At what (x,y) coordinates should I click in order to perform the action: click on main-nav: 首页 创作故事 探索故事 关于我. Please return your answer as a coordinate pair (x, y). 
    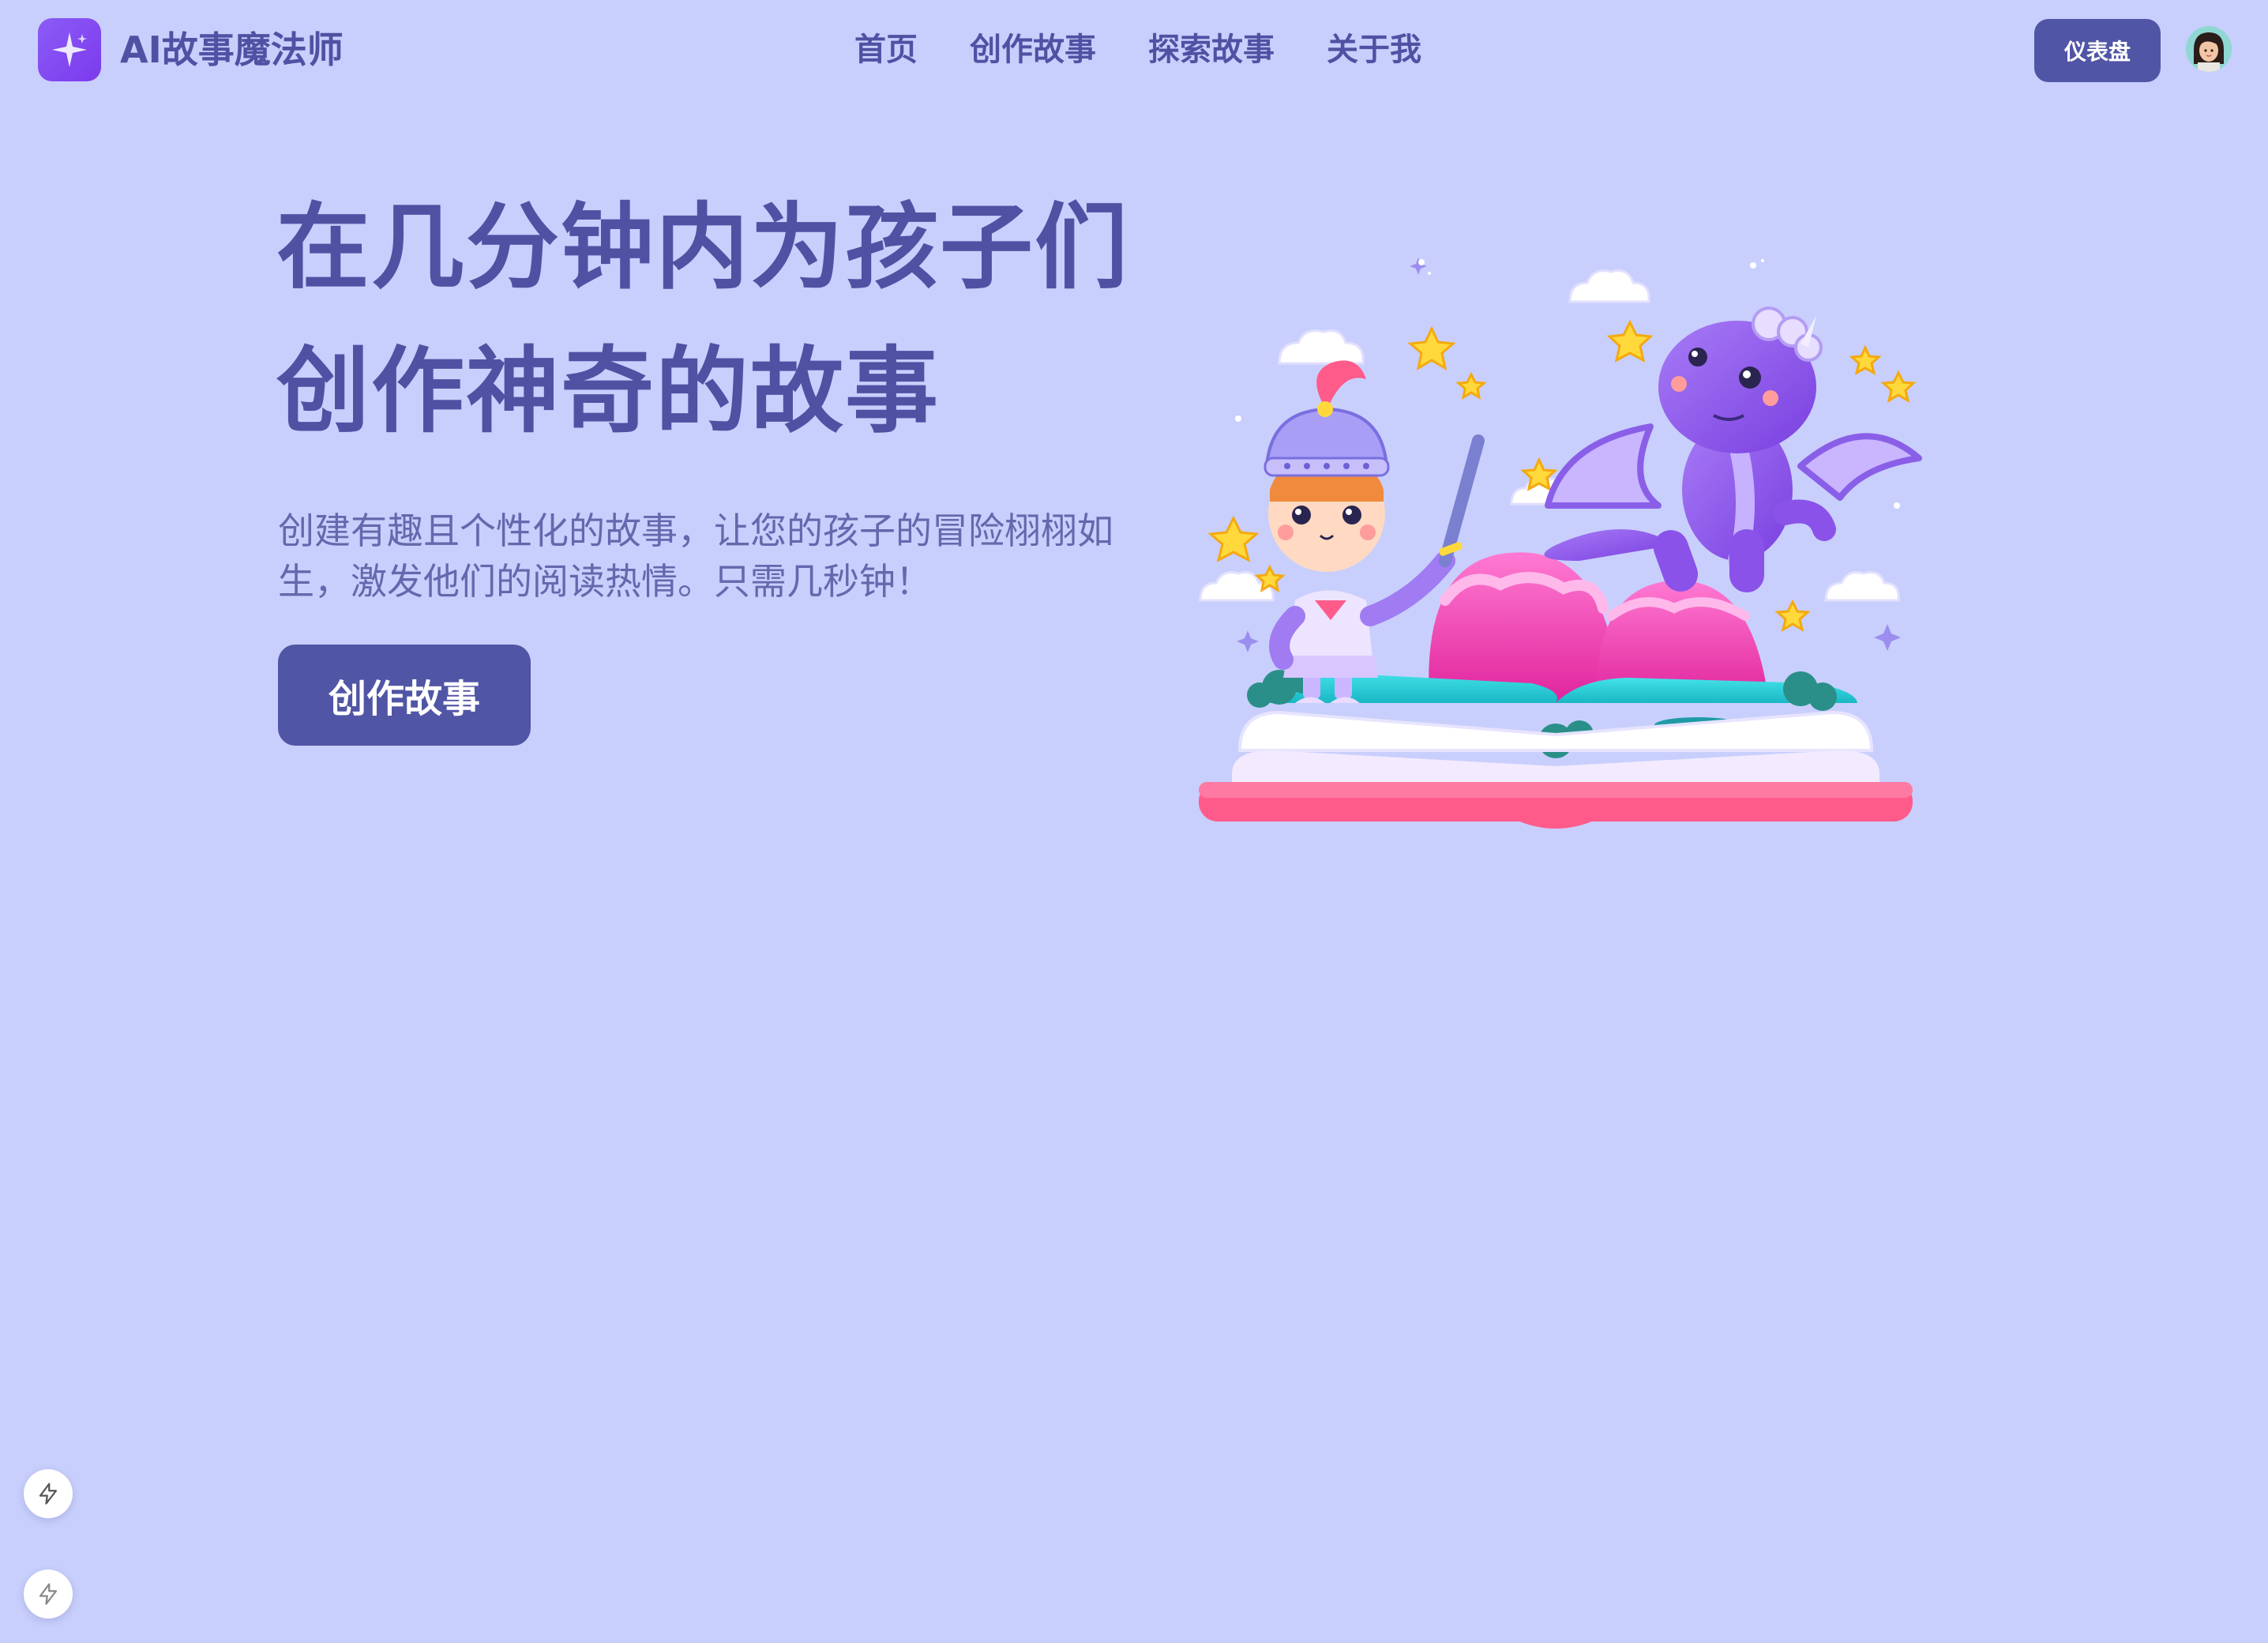
    Looking at the image, I should click on (1164, 50).